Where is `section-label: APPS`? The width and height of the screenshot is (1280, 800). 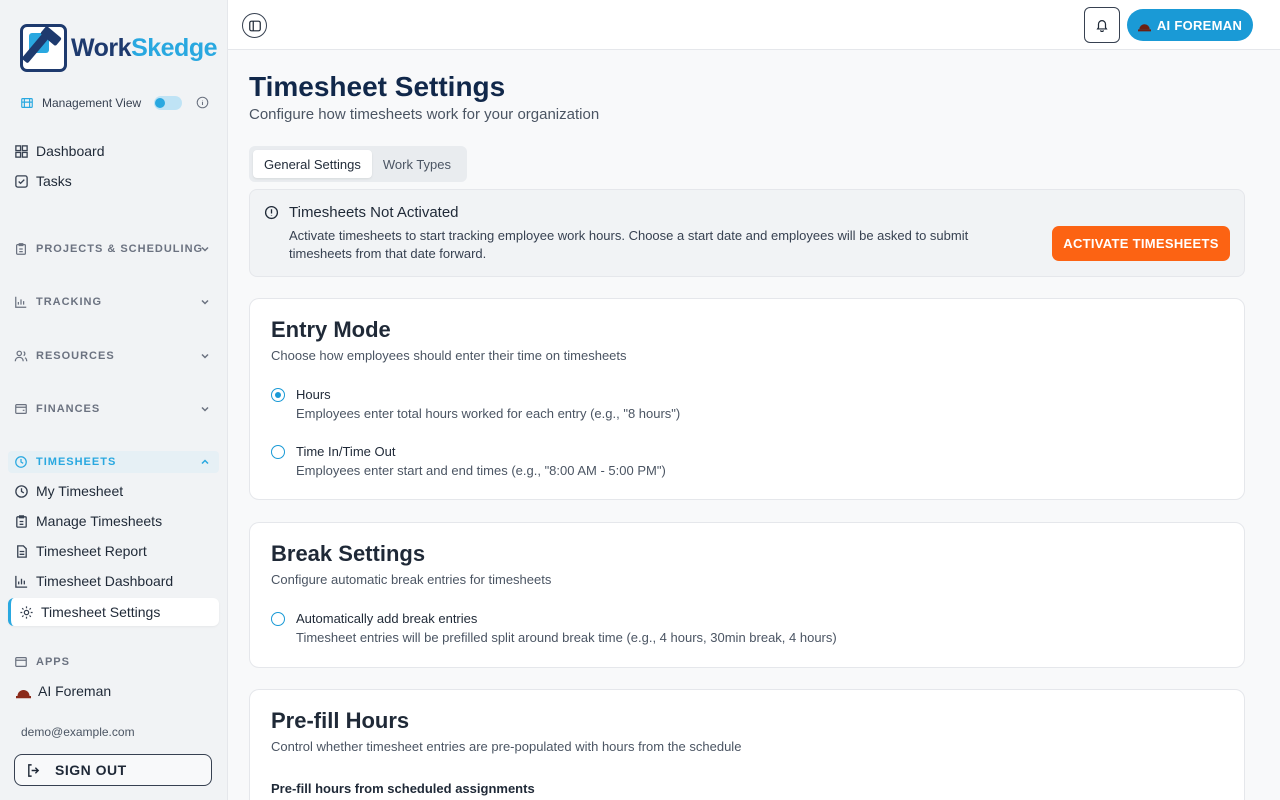 section-label: APPS is located at coordinates (53, 662).